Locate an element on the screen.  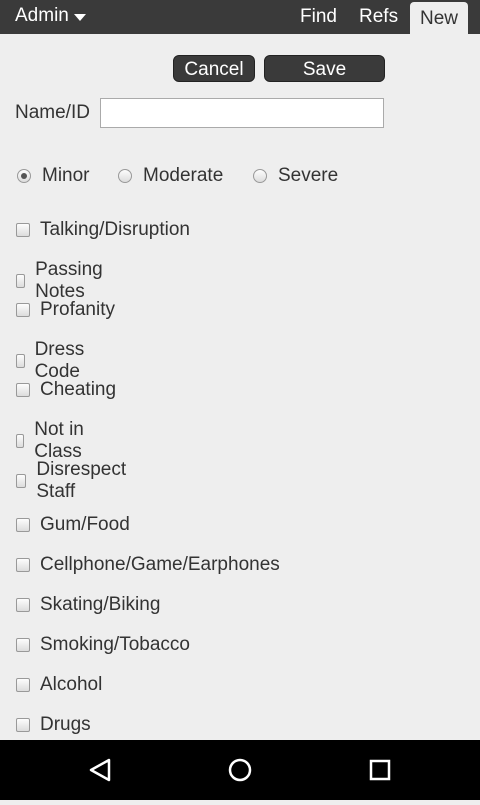
offense-item: Gum/Food is located at coordinates (73, 525).